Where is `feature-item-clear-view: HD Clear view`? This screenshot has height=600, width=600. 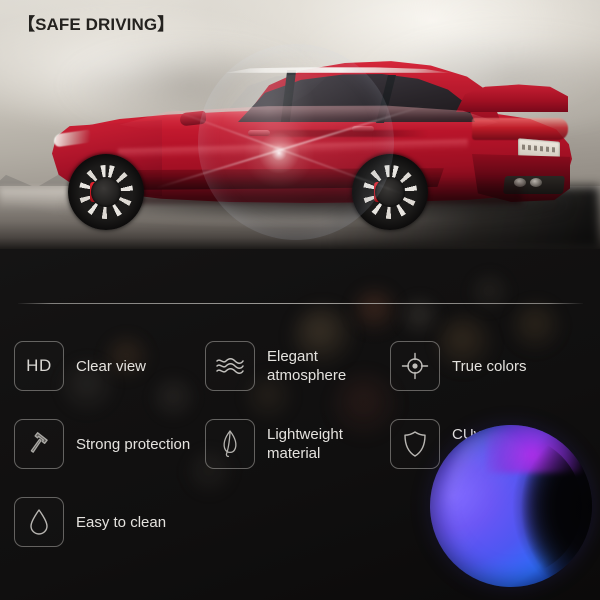 feature-item-clear-view: HD Clear view is located at coordinates (80, 366).